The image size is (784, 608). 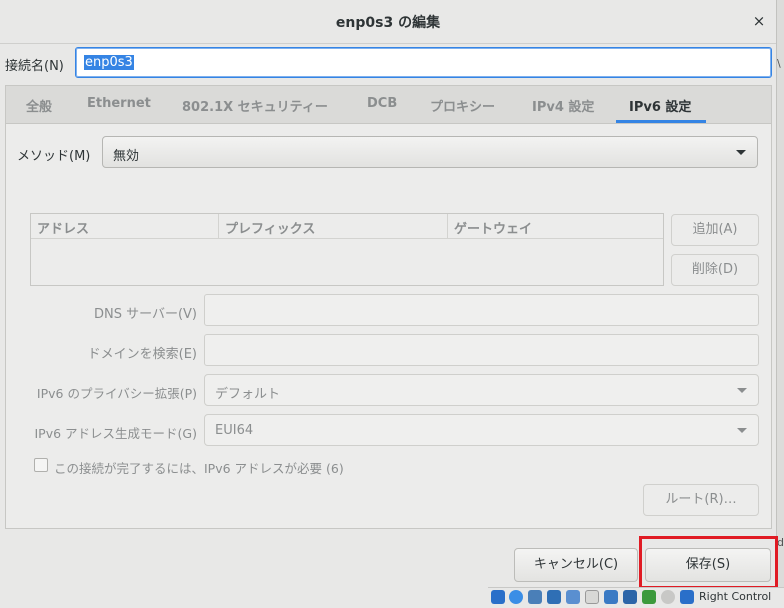 I want to click on connection-name-input: enp0s3, so click(x=423, y=62).